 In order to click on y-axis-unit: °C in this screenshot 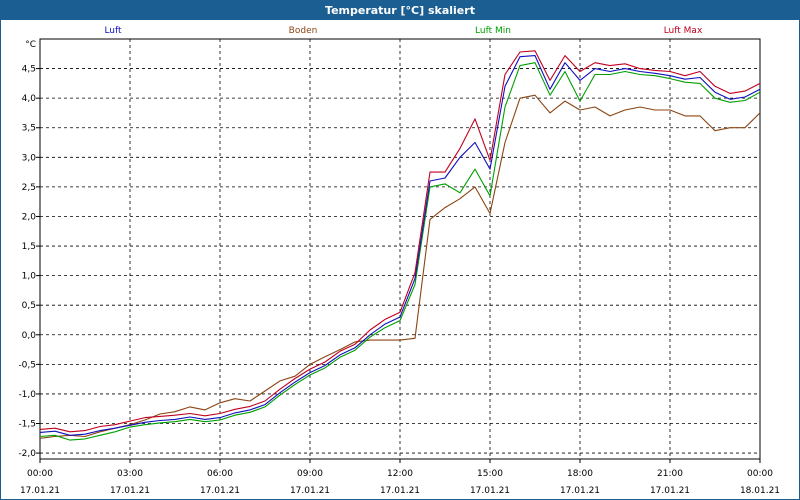, I will do `click(30, 45)`.